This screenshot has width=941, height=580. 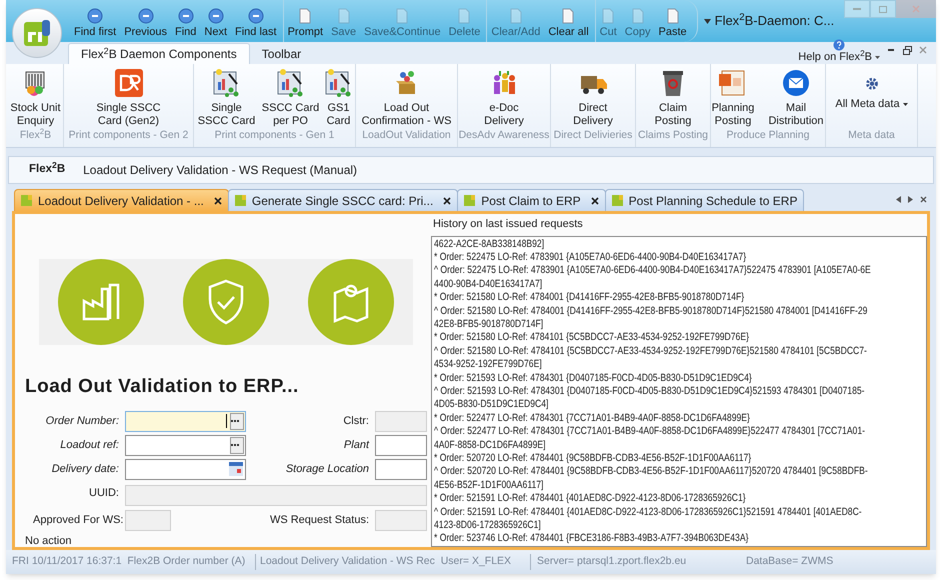 I want to click on history-line: 4622-A2CE-8AB338148B92], so click(x=489, y=244).